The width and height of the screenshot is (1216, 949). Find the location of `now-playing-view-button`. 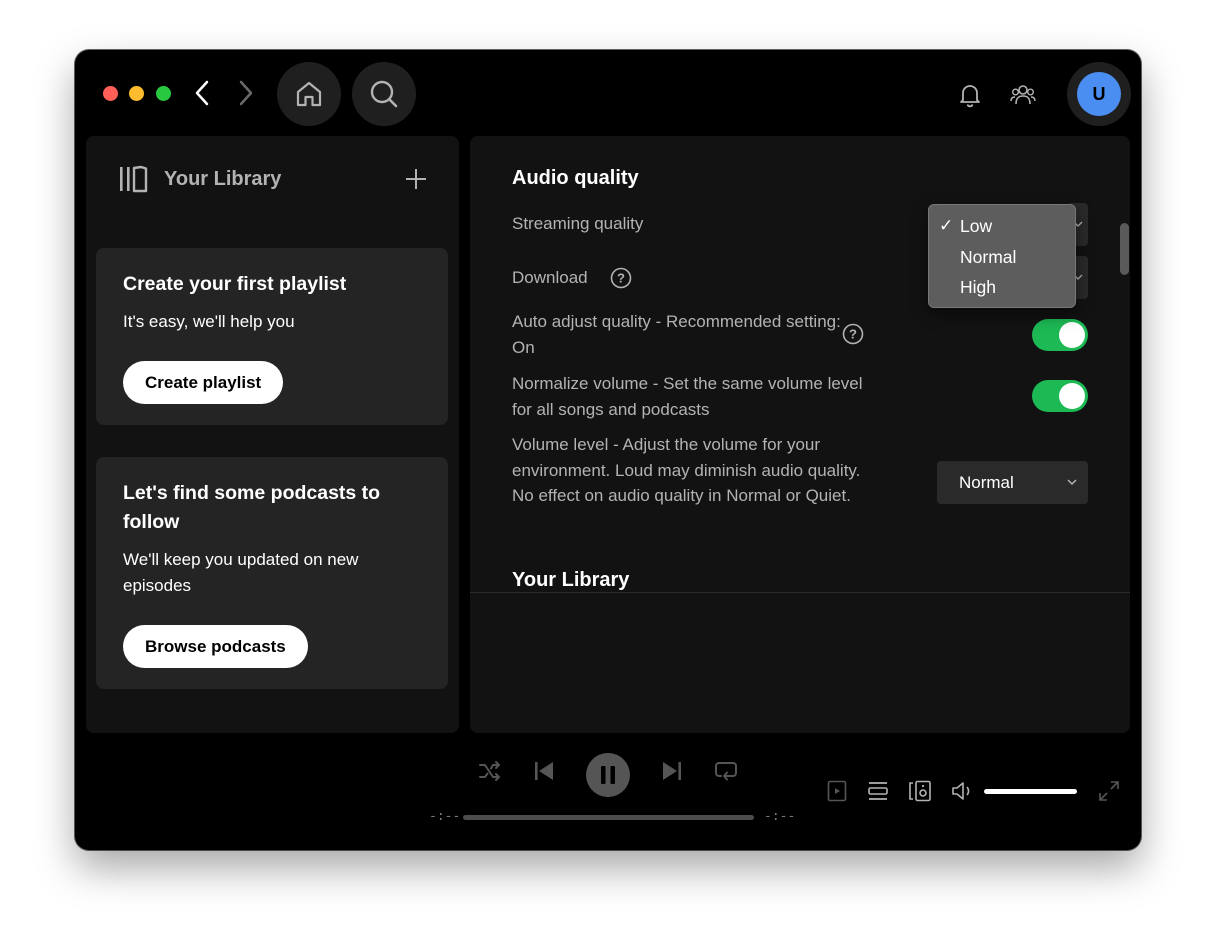

now-playing-view-button is located at coordinates (837, 791).